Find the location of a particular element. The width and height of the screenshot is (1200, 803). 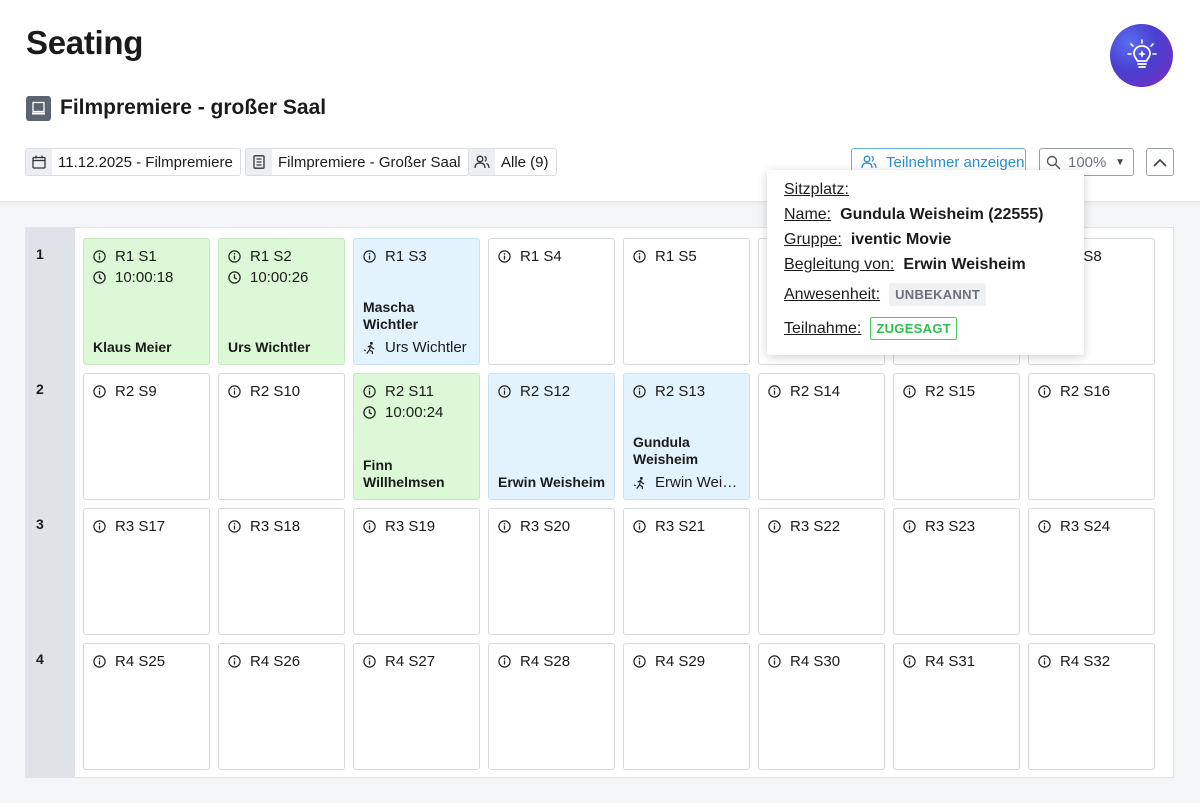

event-title-row: Filmpremiere - großer Saal is located at coordinates (176, 108).